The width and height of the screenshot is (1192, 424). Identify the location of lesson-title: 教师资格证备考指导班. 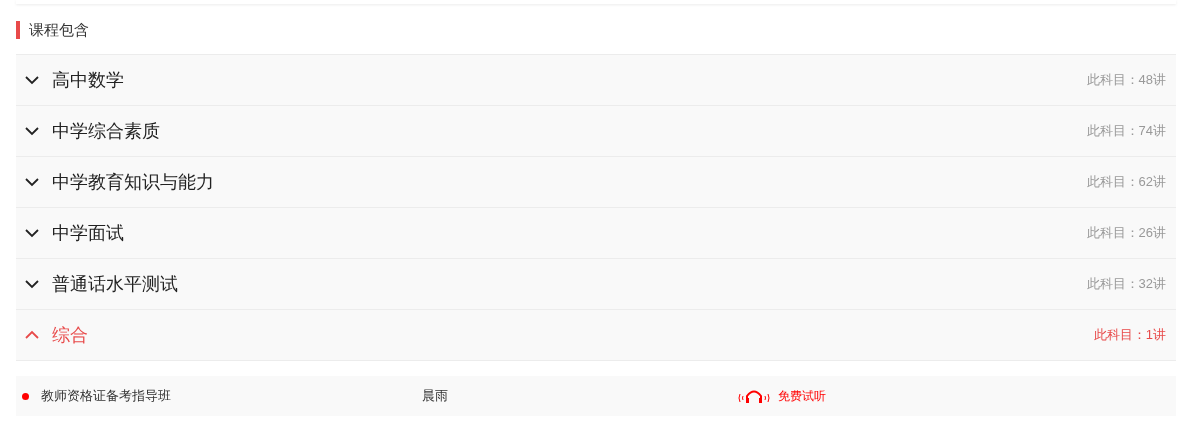
(106, 396).